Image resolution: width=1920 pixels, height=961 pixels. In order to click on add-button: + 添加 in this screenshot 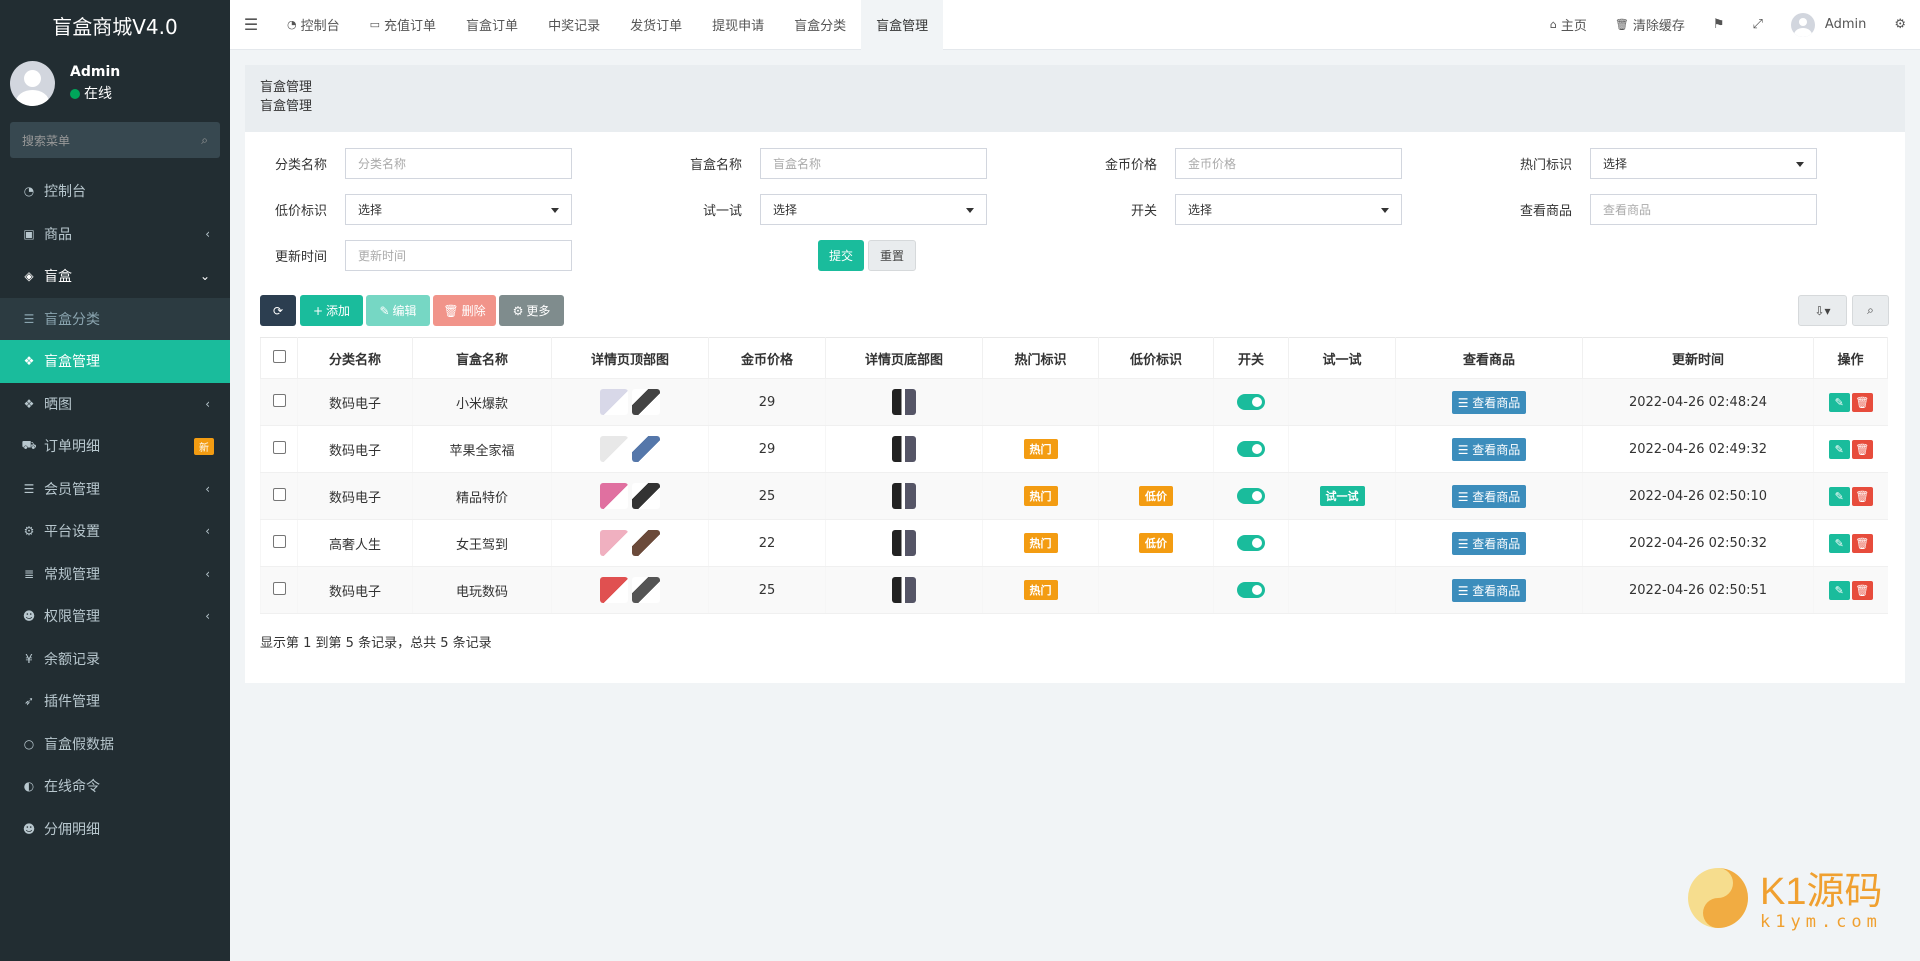, I will do `click(331, 310)`.